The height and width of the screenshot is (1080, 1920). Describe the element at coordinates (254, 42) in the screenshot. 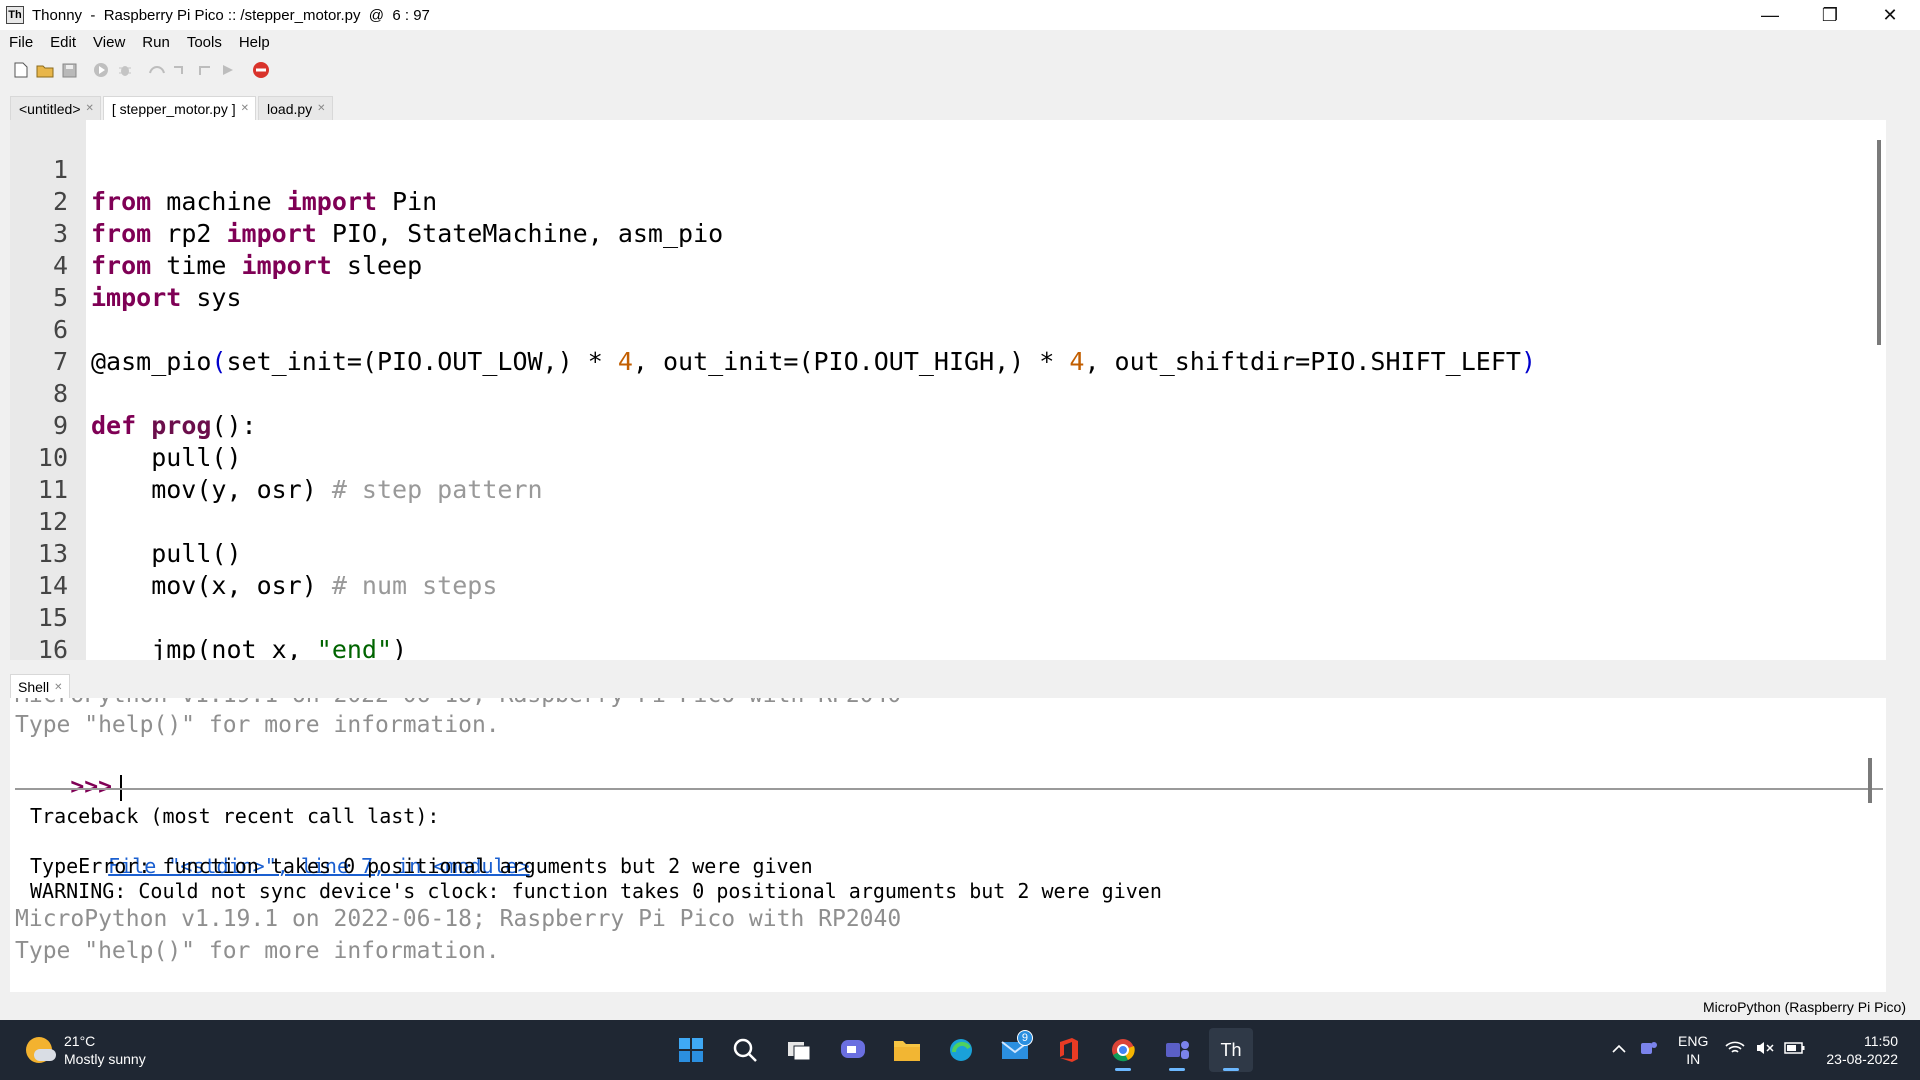

I see `menu-help: Help` at that location.